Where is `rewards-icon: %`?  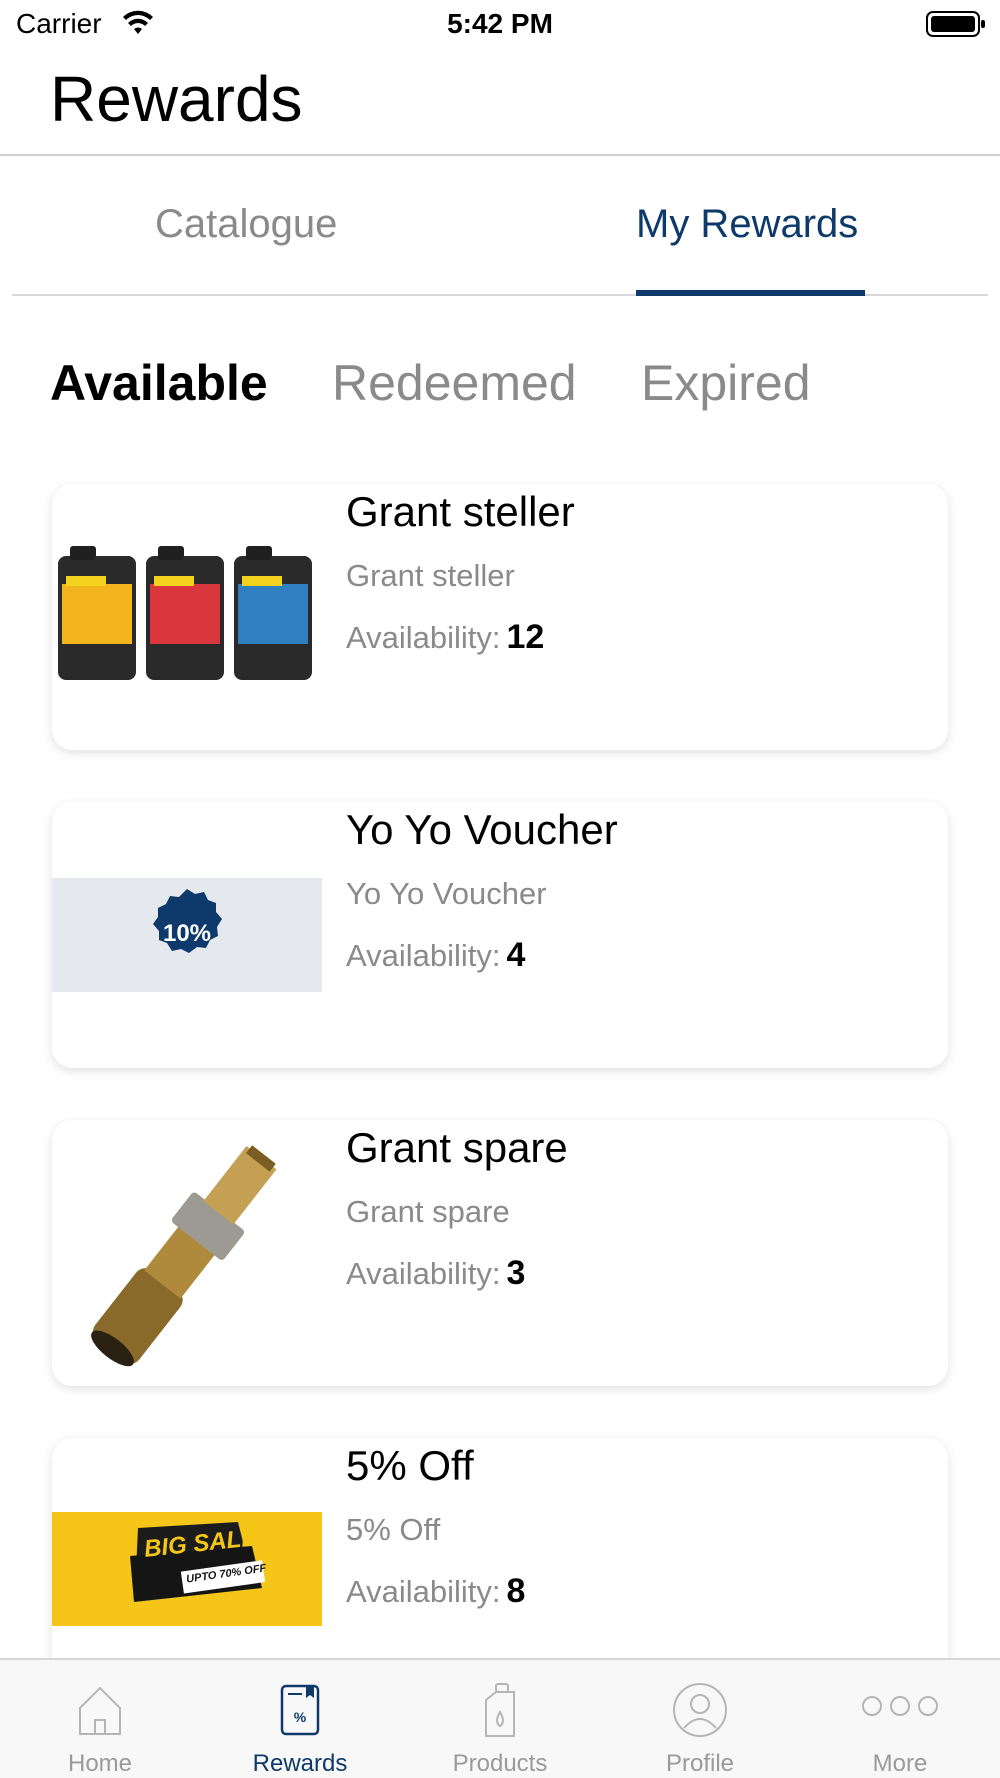 rewards-icon: % is located at coordinates (300, 1710).